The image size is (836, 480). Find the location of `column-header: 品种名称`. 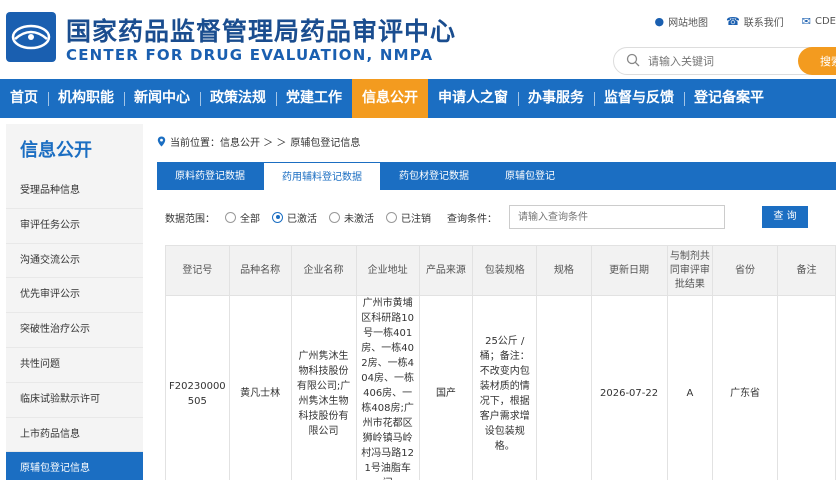

column-header: 品种名称 is located at coordinates (260, 270).